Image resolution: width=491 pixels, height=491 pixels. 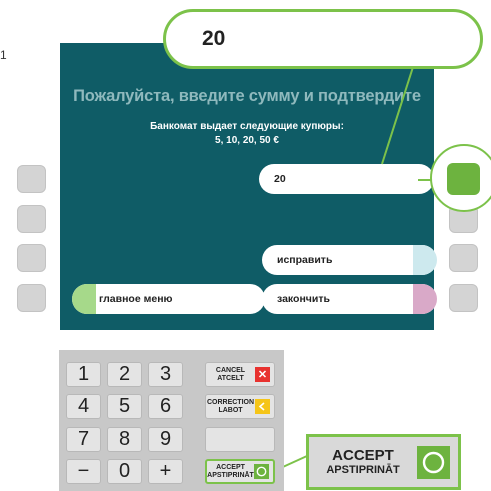 I want to click on circle-icon, so click(x=261, y=471).